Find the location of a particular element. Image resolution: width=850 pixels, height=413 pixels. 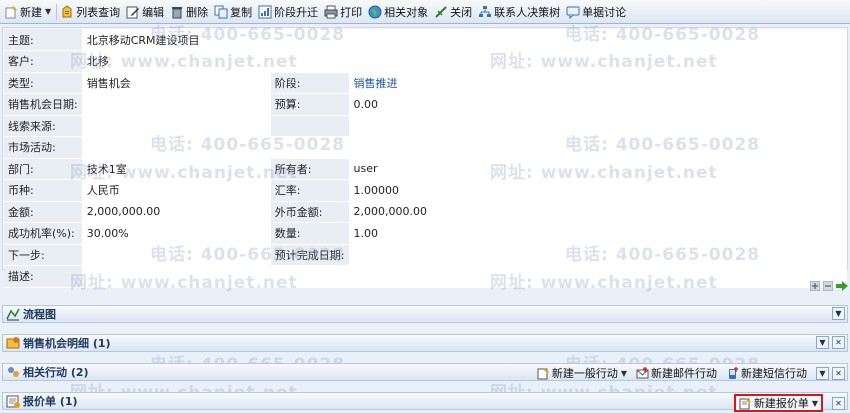

owner-value: user is located at coordinates (442, 169).